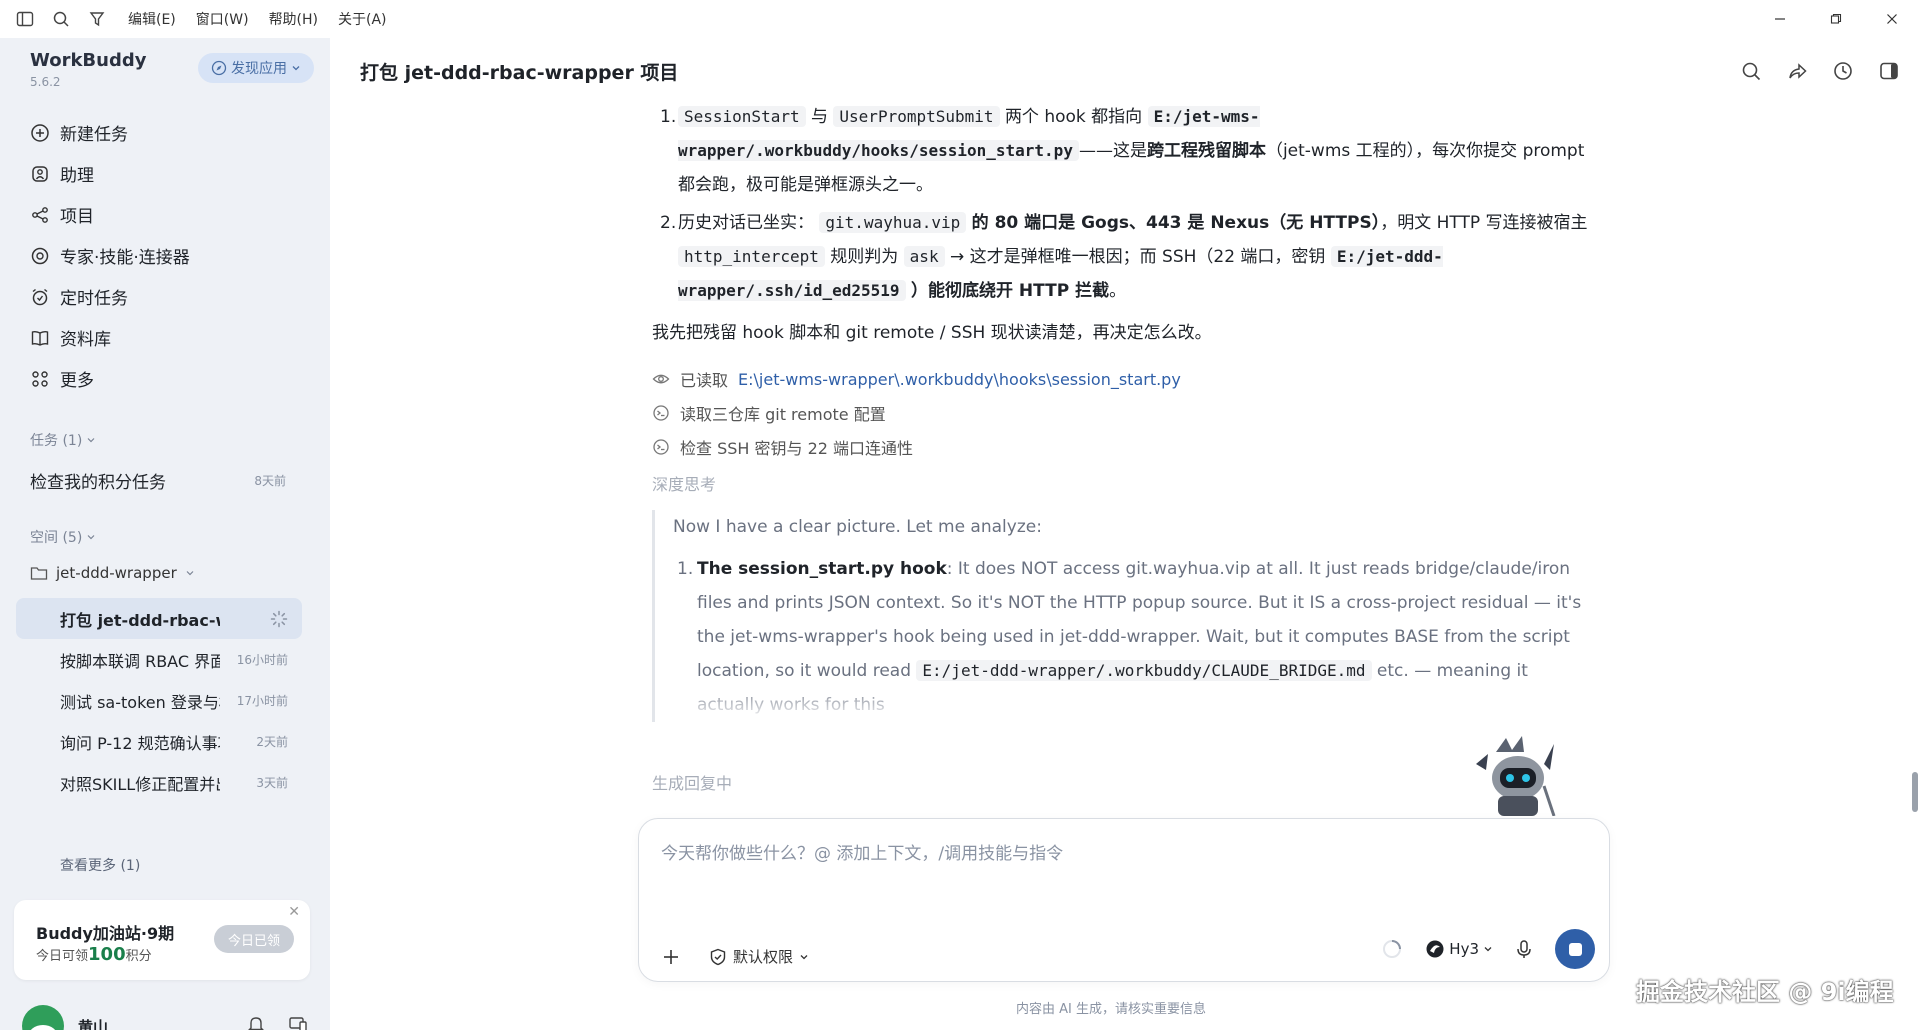 This screenshot has height=1030, width=1920. What do you see at coordinates (152, 19) in the screenshot?
I see `menu-edit: 编辑(E)` at bounding box center [152, 19].